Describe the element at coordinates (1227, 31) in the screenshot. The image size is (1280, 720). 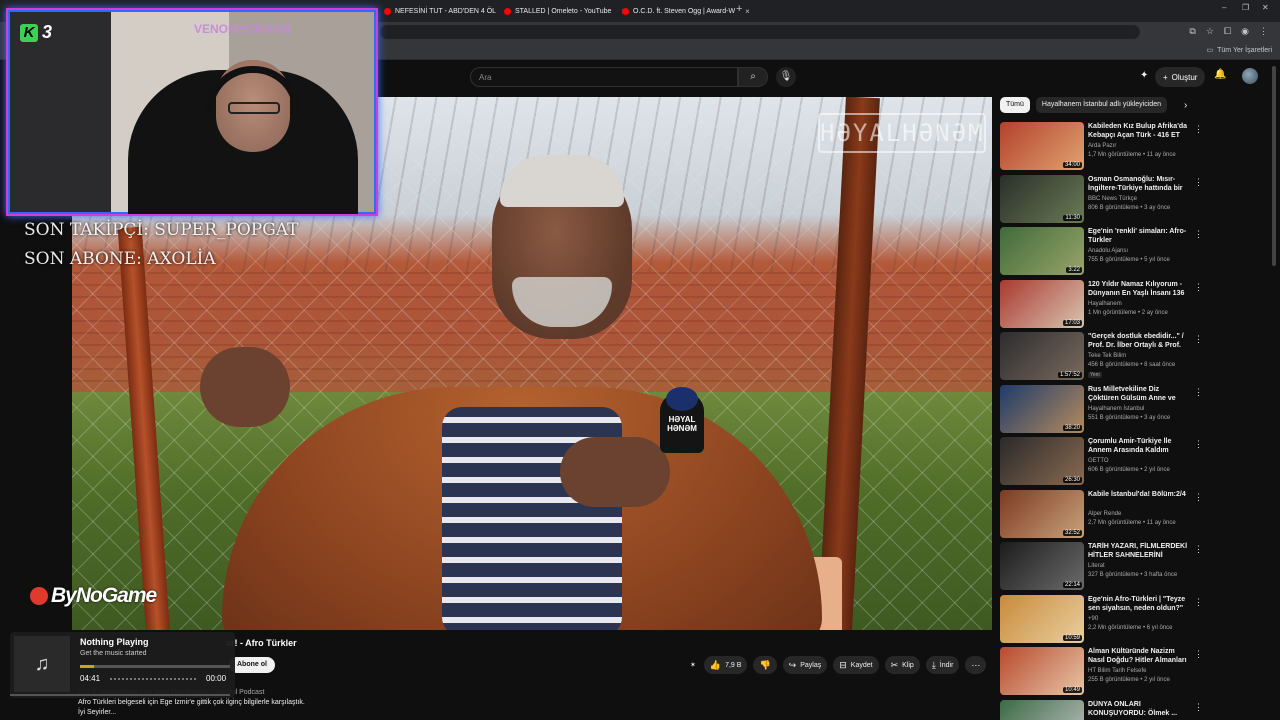
I see `extensions-icon: ⧠` at that location.